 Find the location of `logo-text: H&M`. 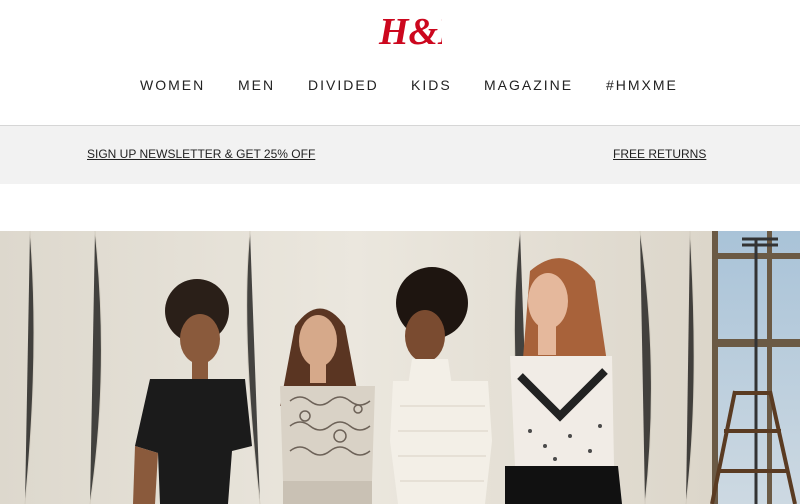

logo-text: H&M is located at coordinates (410, 31).